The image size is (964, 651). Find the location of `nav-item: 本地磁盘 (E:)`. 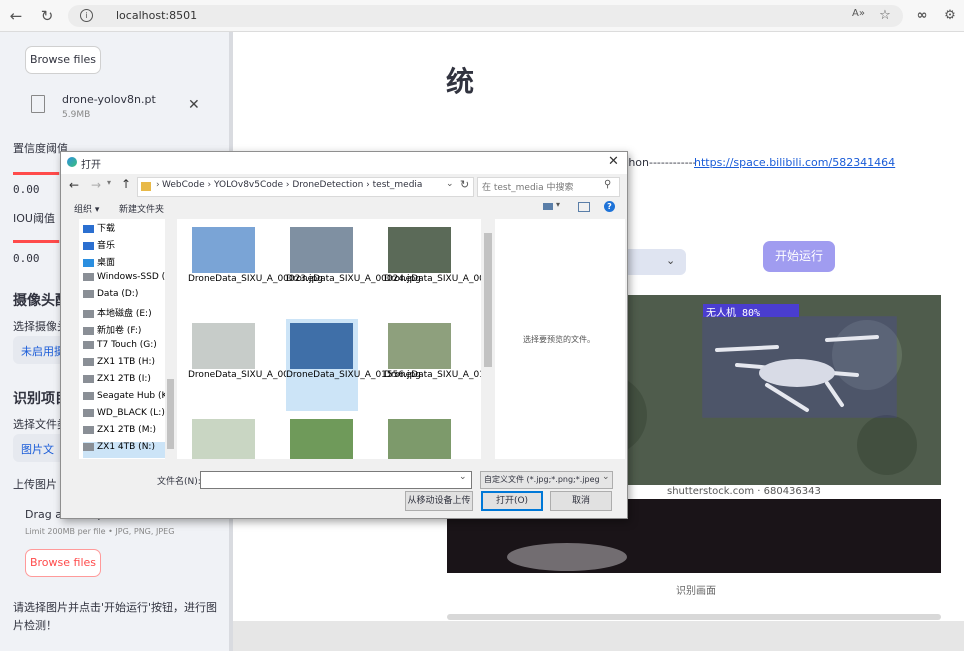

nav-item: 本地磁盘 (E:) is located at coordinates (129, 314).